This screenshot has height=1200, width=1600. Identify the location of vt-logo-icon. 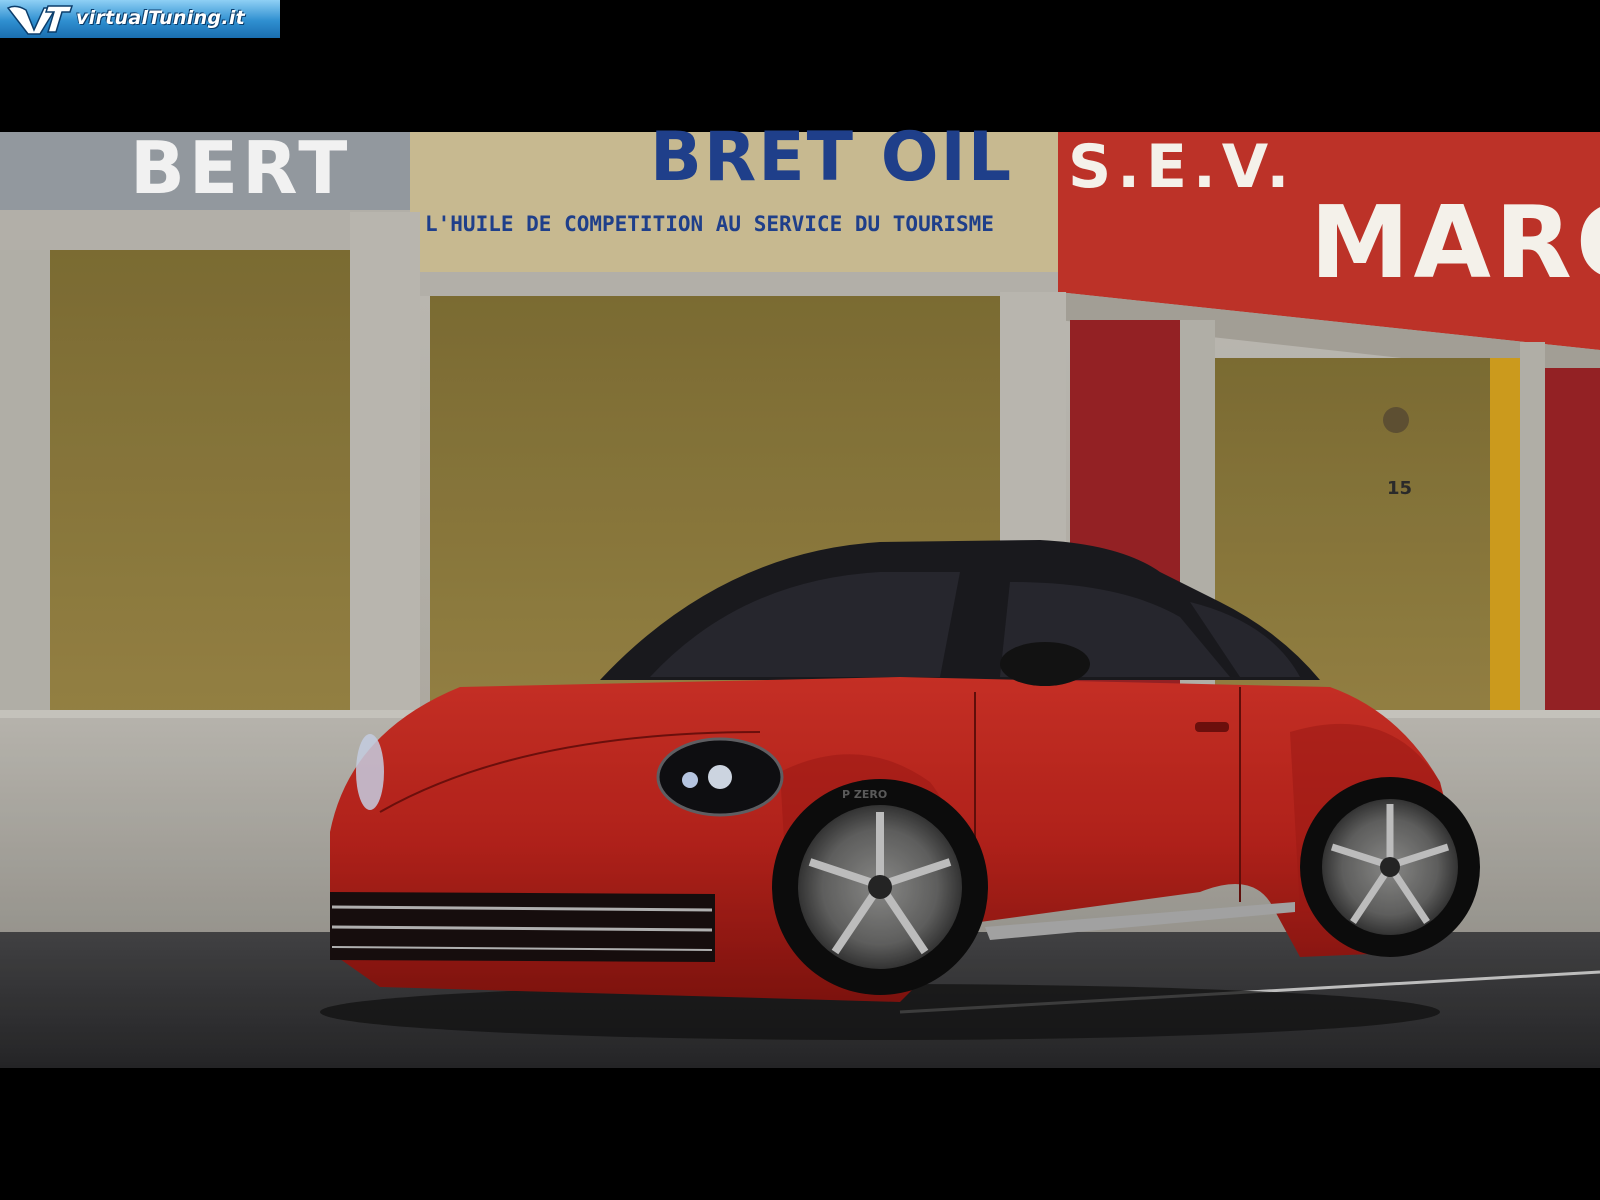
(40, 20).